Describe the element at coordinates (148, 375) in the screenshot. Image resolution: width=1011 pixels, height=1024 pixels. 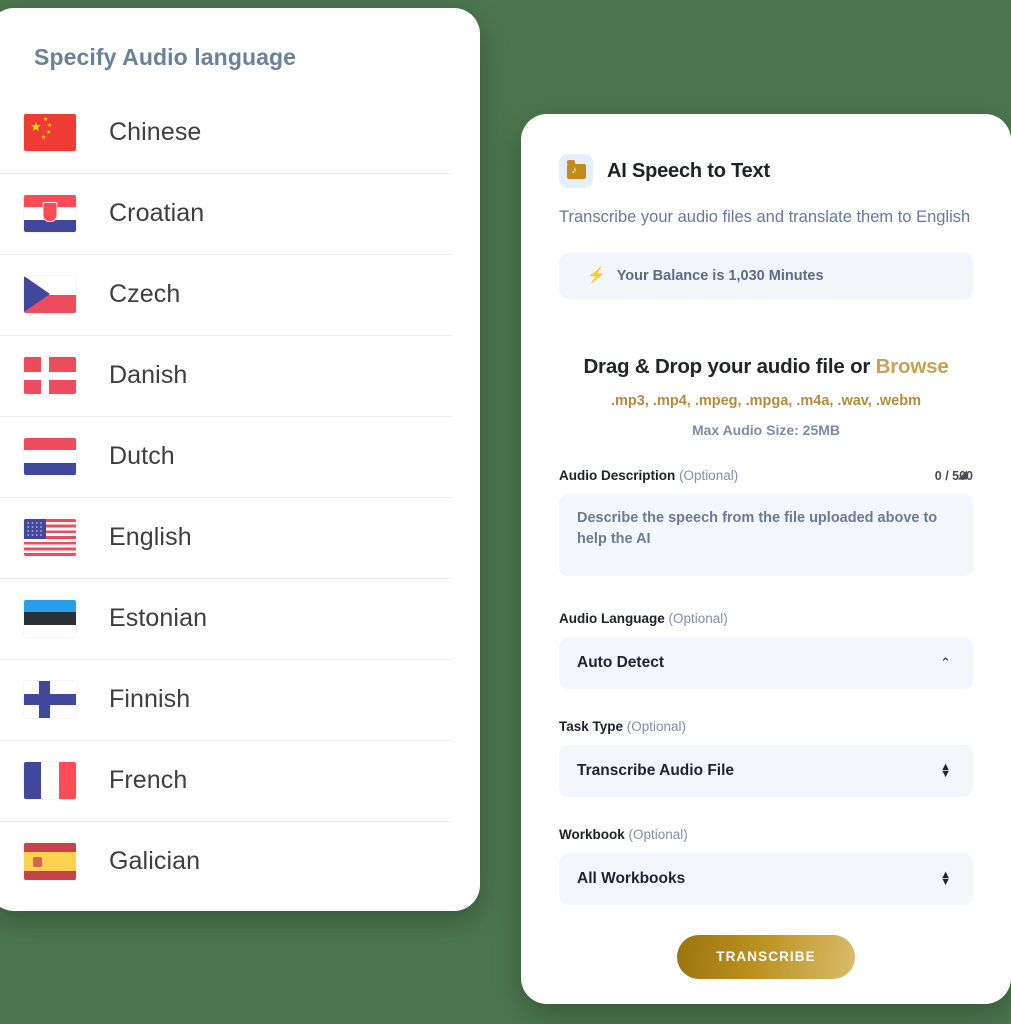
I see `language-option-label: Danish` at that location.